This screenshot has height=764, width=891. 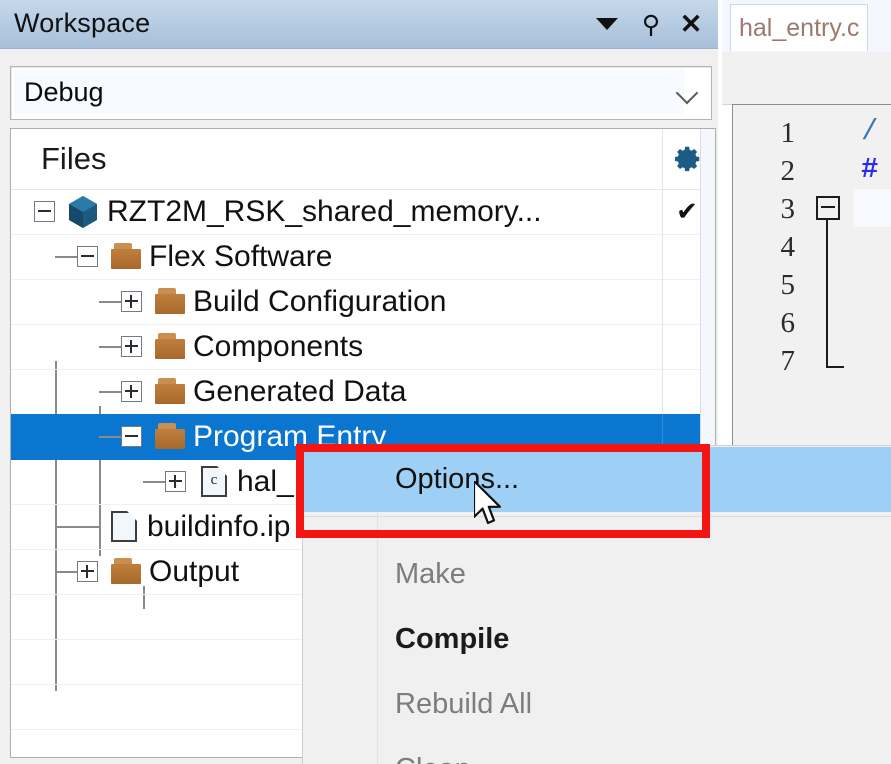 What do you see at coordinates (788, 361) in the screenshot?
I see `line-number: 7` at bounding box center [788, 361].